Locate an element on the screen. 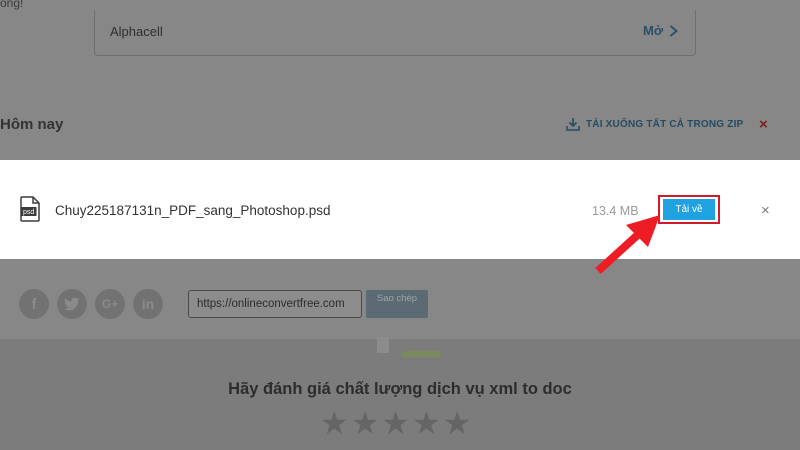  dismiss-all-button: × is located at coordinates (763, 124).